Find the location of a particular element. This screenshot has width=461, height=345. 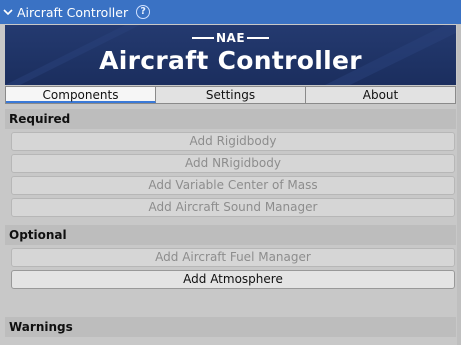

section-warnings-heading: Warnings is located at coordinates (230, 327).